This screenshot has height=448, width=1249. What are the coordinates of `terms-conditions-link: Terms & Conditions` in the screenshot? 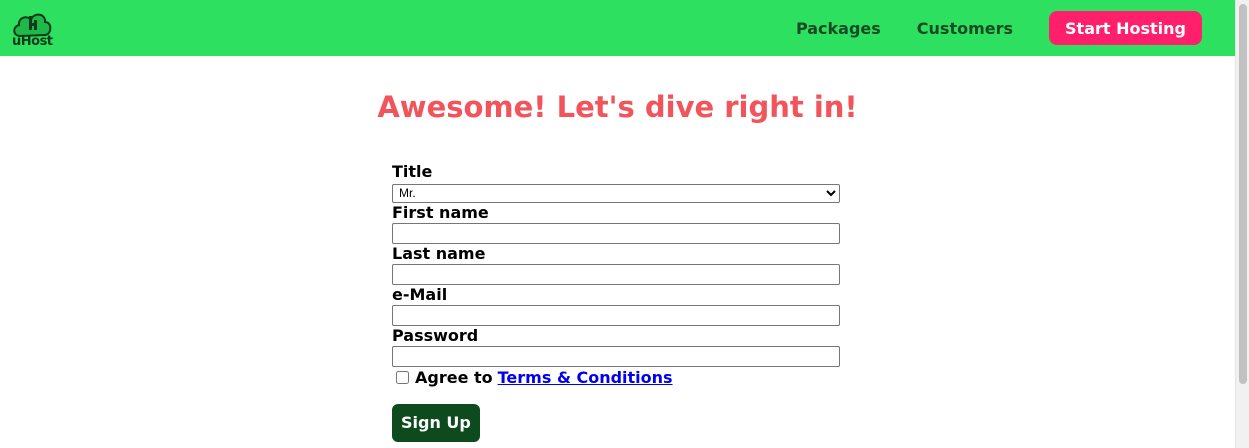 It's located at (585, 377).